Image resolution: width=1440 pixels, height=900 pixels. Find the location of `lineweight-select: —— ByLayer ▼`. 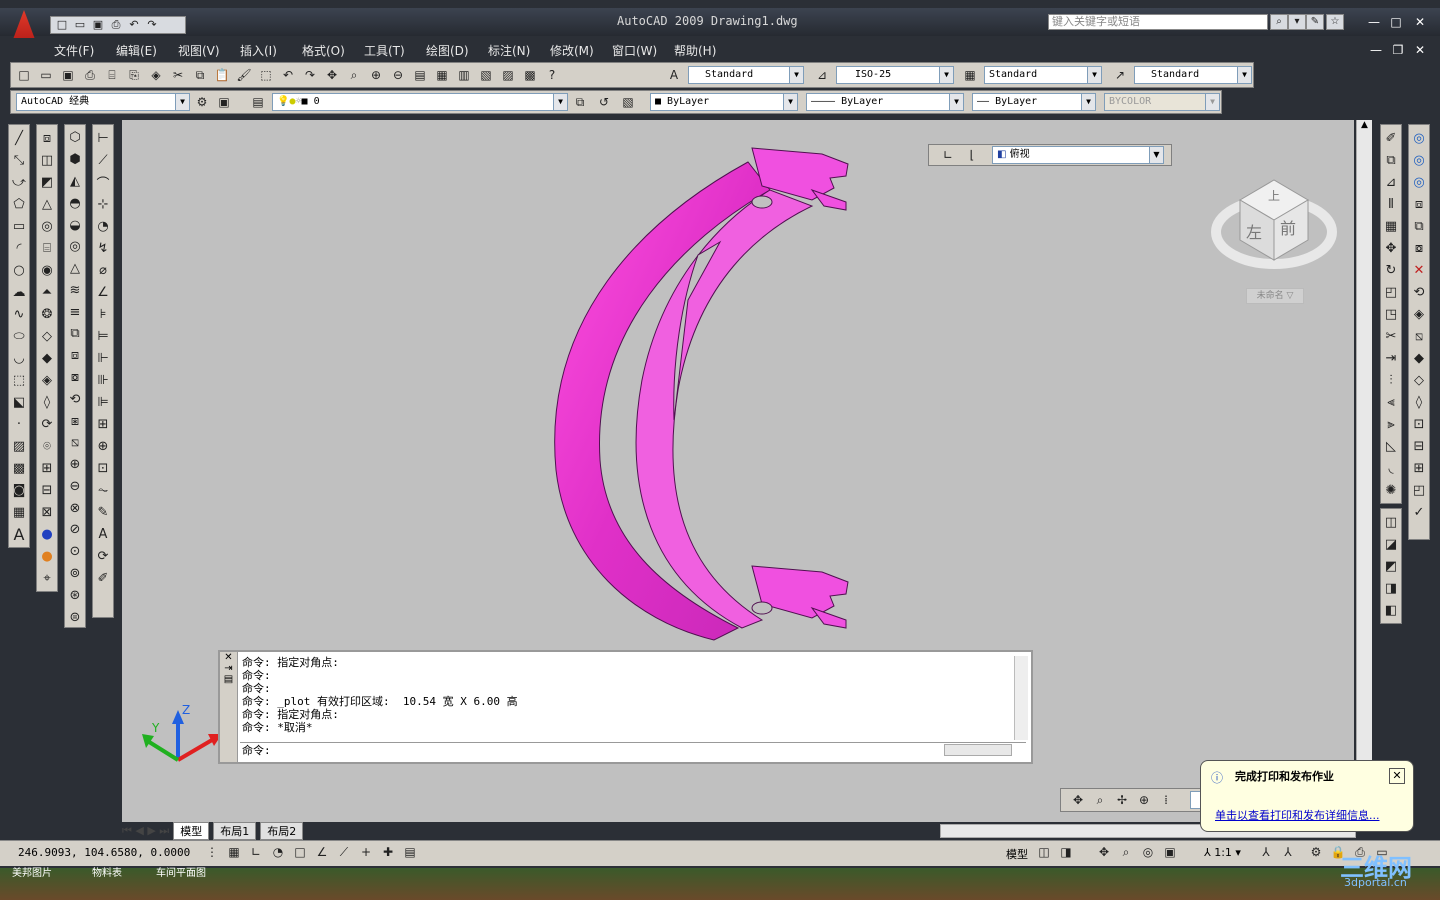

lineweight-select: —— ByLayer ▼ is located at coordinates (1034, 102).